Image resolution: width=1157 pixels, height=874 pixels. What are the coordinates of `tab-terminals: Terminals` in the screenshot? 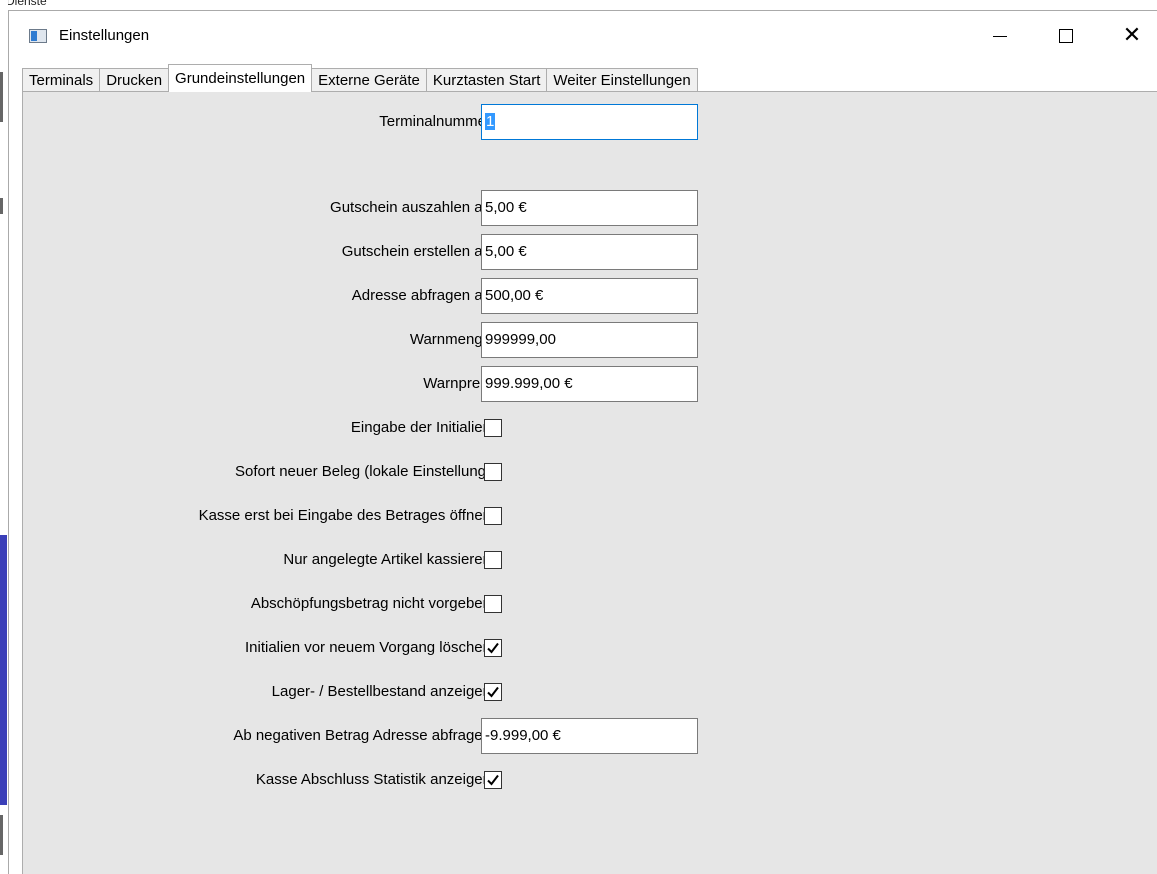 It's located at (61, 80).